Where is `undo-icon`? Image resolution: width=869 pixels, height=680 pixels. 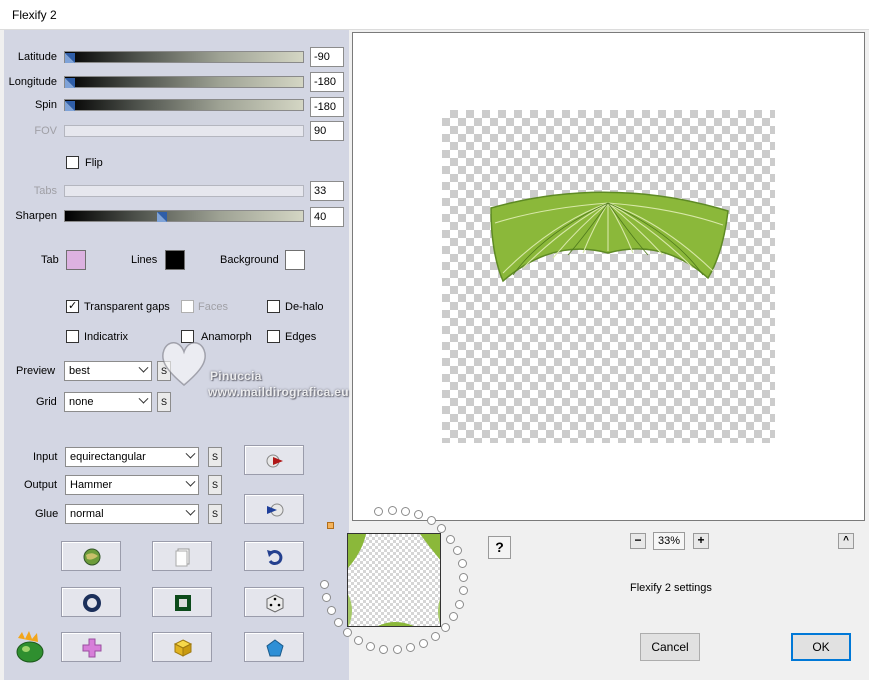
undo-icon is located at coordinates (275, 558).